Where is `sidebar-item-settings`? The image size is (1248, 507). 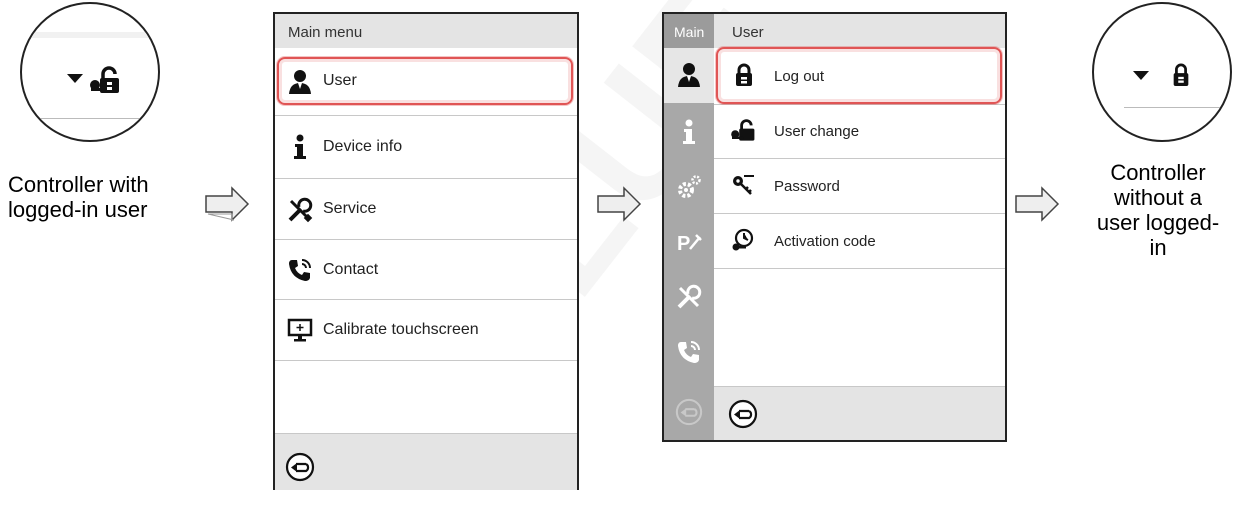
sidebar-item-settings is located at coordinates (689, 185).